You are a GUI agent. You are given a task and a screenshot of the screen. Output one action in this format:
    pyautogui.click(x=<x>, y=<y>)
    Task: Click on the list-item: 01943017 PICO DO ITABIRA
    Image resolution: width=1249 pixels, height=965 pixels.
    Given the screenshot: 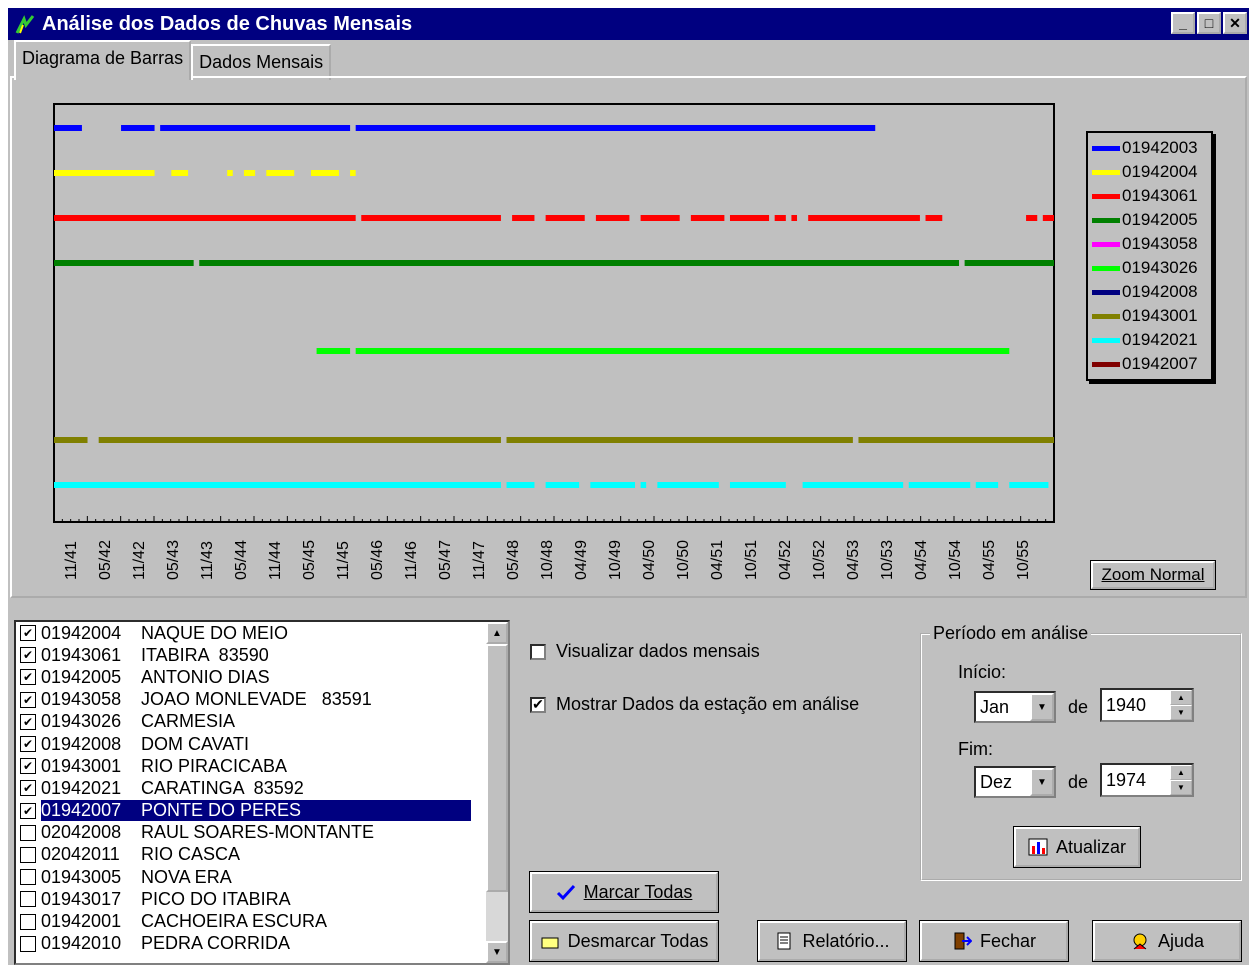 What is the action you would take?
    pyautogui.click(x=262, y=899)
    